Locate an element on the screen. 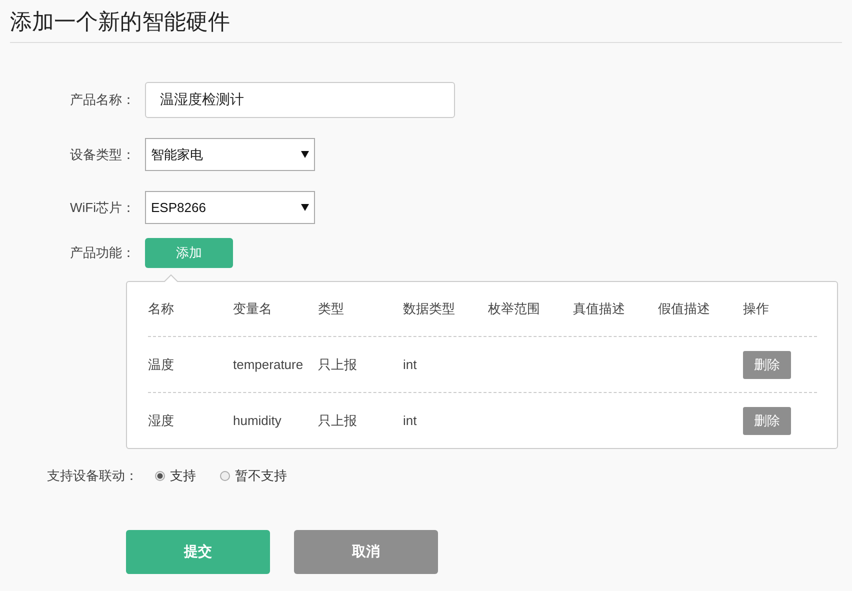 The width and height of the screenshot is (852, 591). dropdown: ESP8266 is located at coordinates (230, 207).